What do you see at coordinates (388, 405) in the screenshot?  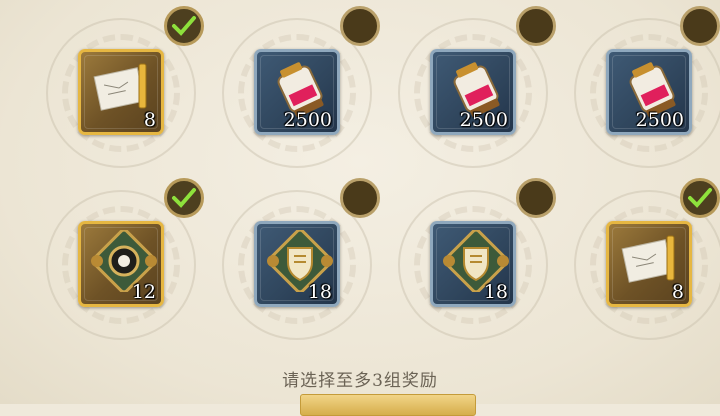 I see `confirm-button` at bounding box center [388, 405].